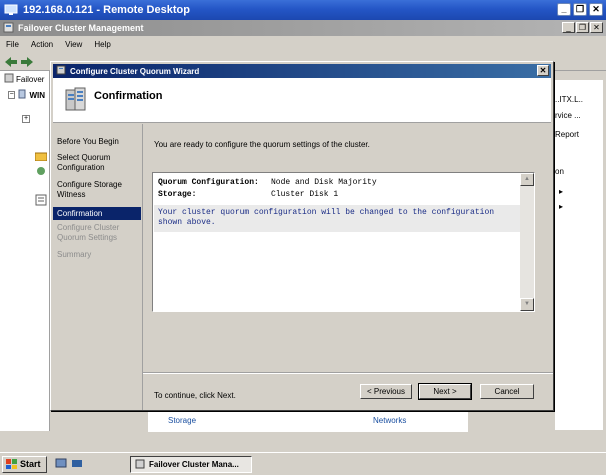 The height and width of the screenshot is (475, 606). I want to click on tree-child-label: WIN, so click(37, 95).